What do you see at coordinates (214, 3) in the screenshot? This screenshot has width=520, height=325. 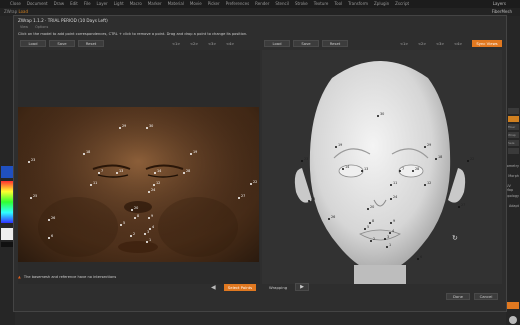 I see `app-menu-item: Picker` at bounding box center [214, 3].